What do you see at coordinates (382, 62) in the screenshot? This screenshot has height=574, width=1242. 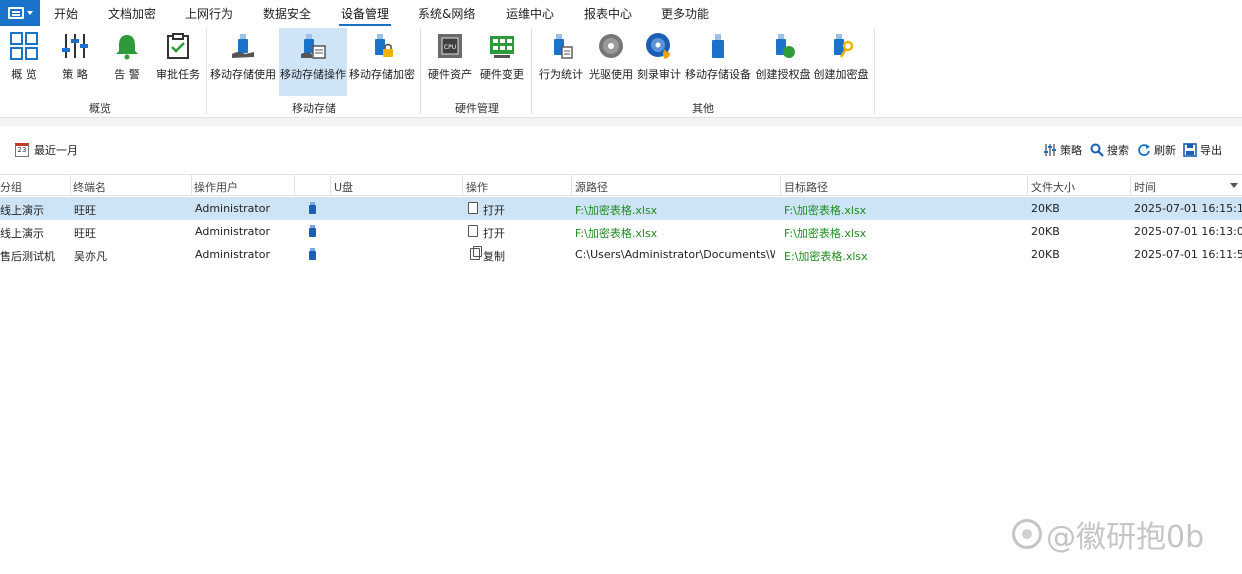 I see `ribbon-usb-encrypt-button: 移动存储加密` at bounding box center [382, 62].